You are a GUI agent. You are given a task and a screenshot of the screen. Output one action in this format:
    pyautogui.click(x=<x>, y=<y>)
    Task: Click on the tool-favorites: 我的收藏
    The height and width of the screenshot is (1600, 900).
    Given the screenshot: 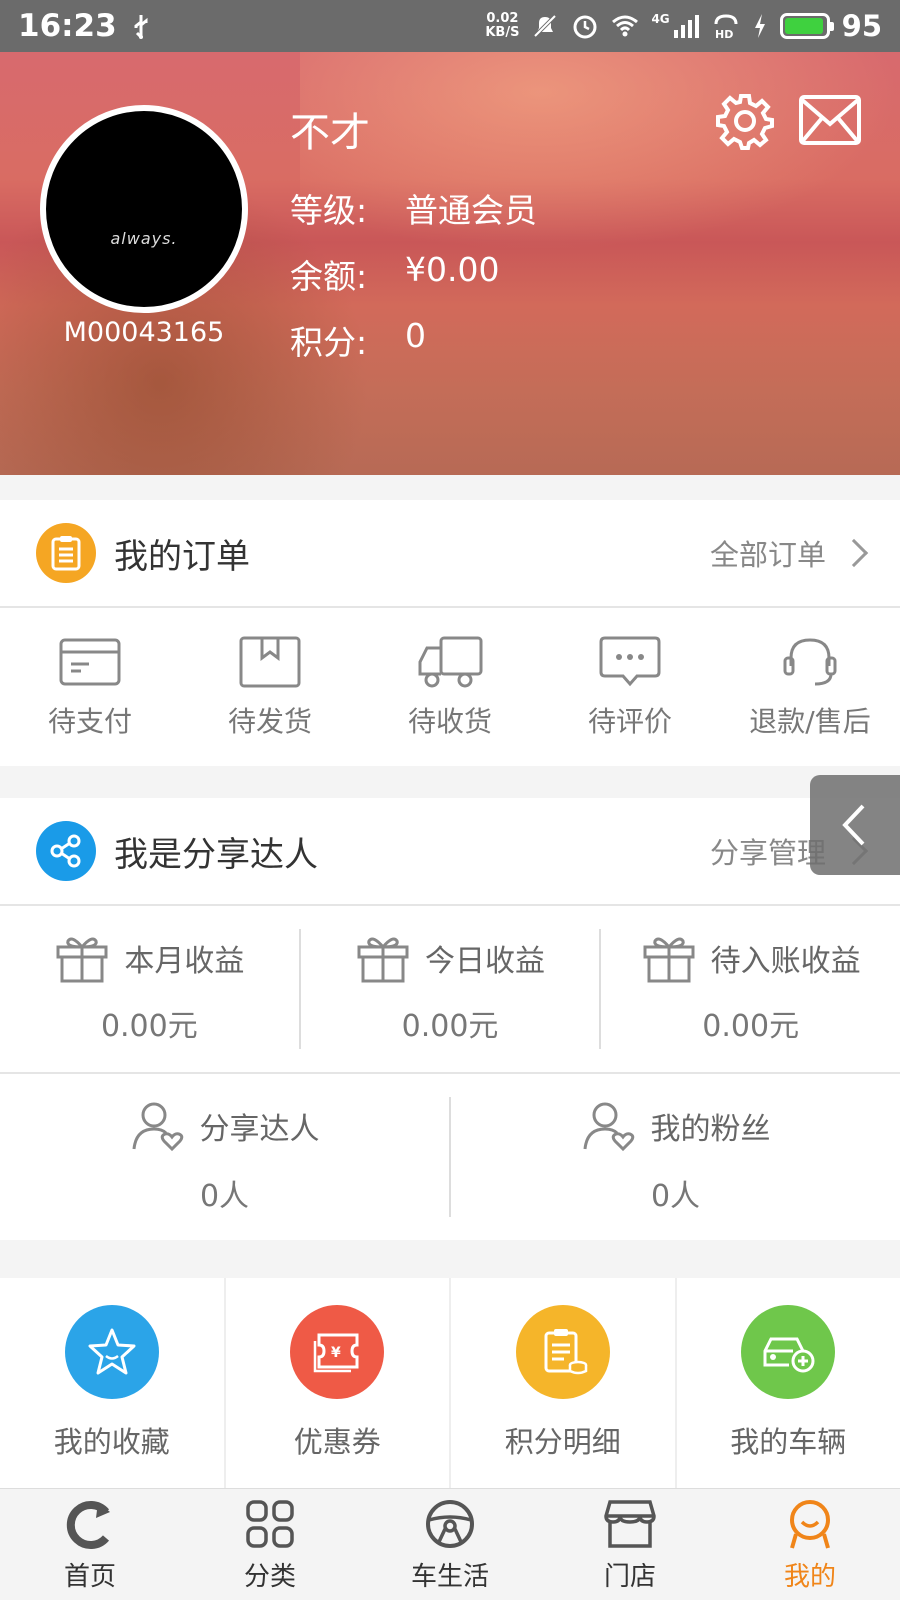 What is the action you would take?
    pyautogui.click(x=113, y=1383)
    